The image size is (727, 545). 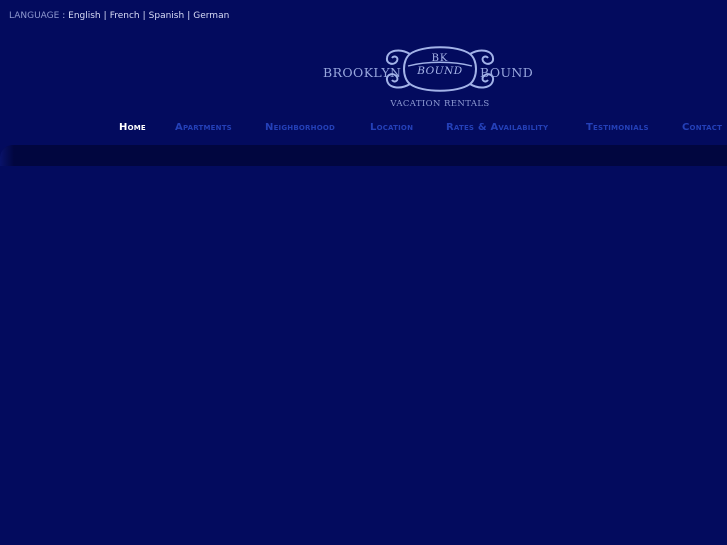 I want to click on nav-item-home: Home, so click(x=132, y=127).